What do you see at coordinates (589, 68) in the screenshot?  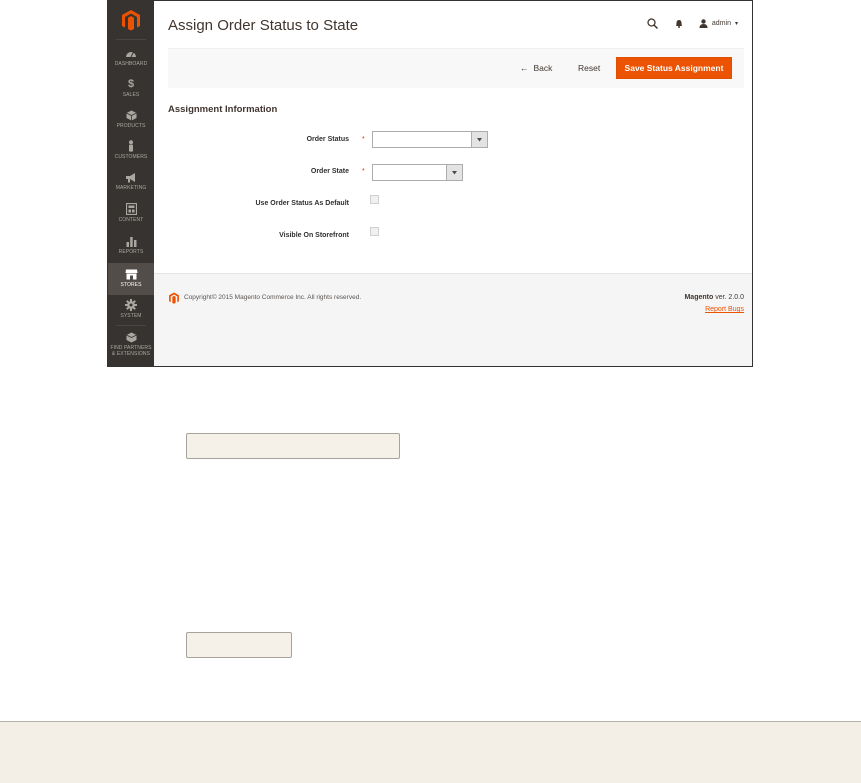 I see `reset-button: Reset` at bounding box center [589, 68].